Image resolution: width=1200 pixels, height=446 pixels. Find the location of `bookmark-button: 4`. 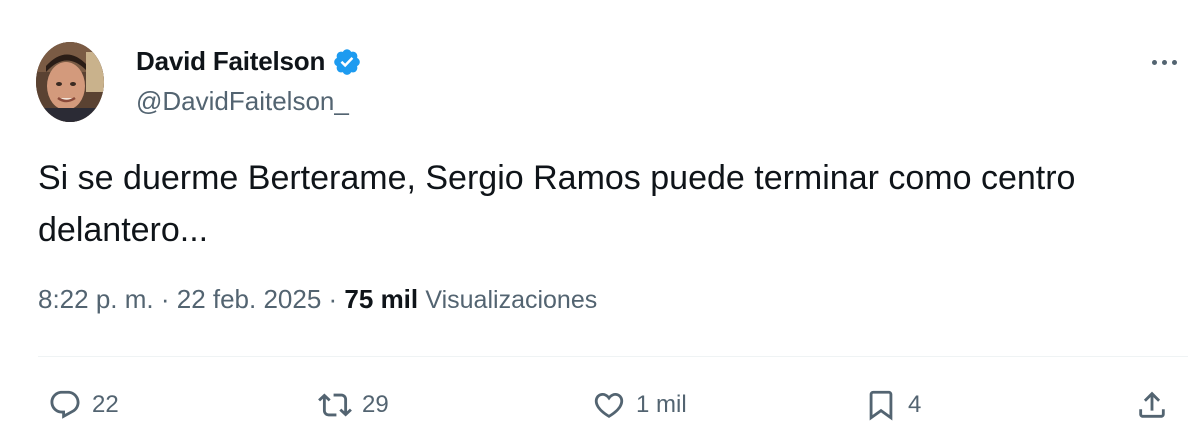

bookmark-button: 4 is located at coordinates (892, 405).